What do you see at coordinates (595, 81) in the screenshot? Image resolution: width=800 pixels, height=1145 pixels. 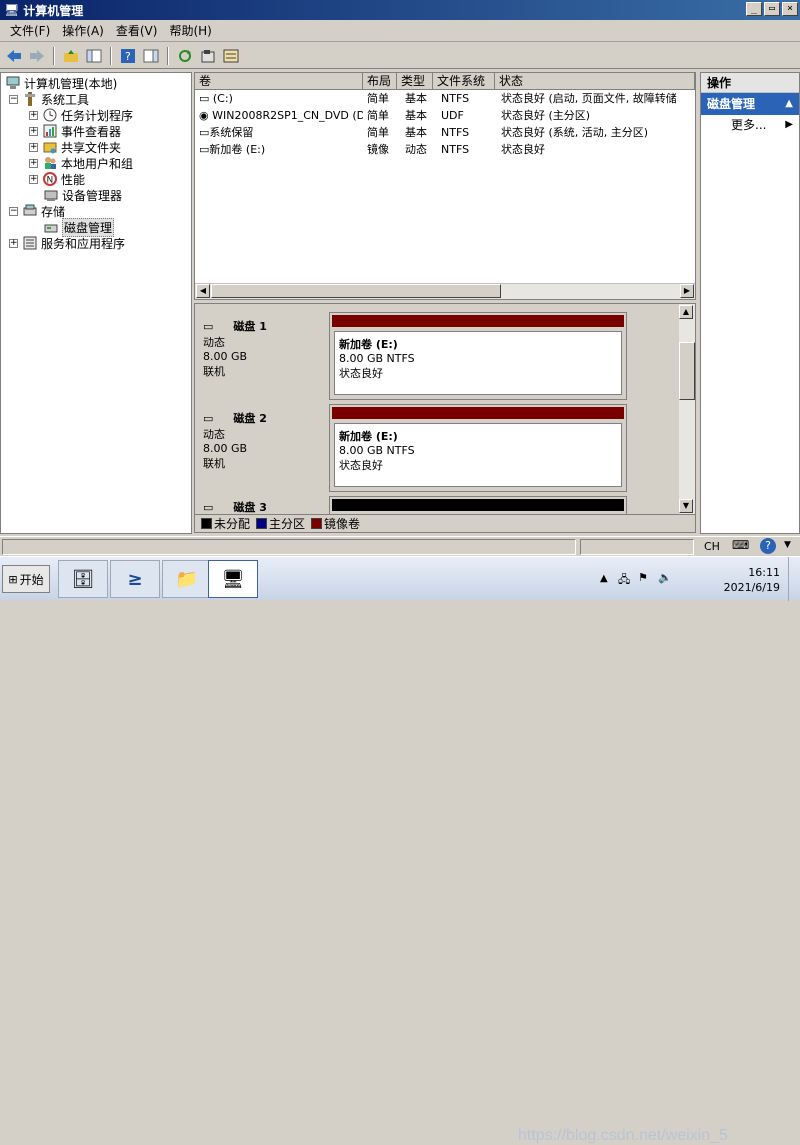 I see `col-header-status: 状态` at bounding box center [595, 81].